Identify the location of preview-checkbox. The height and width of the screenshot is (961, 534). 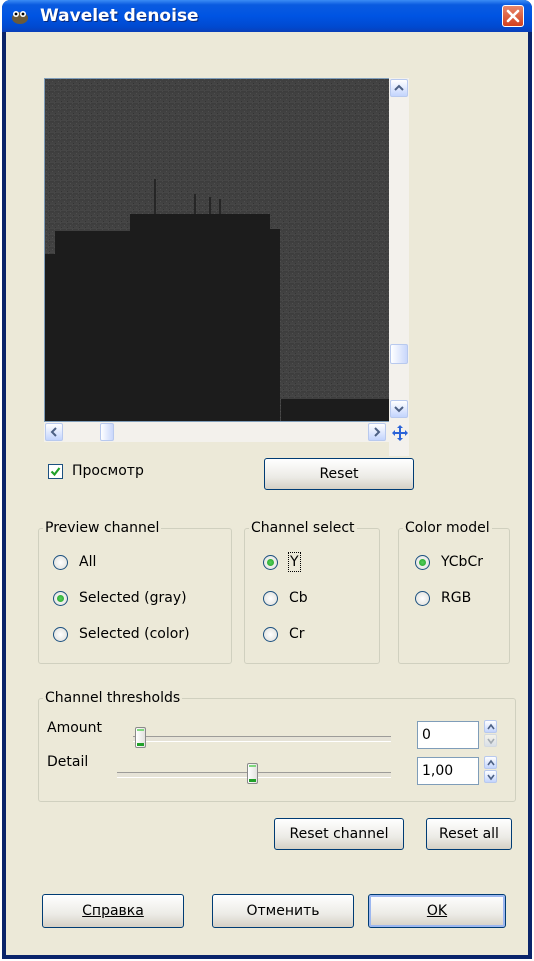
(55, 471).